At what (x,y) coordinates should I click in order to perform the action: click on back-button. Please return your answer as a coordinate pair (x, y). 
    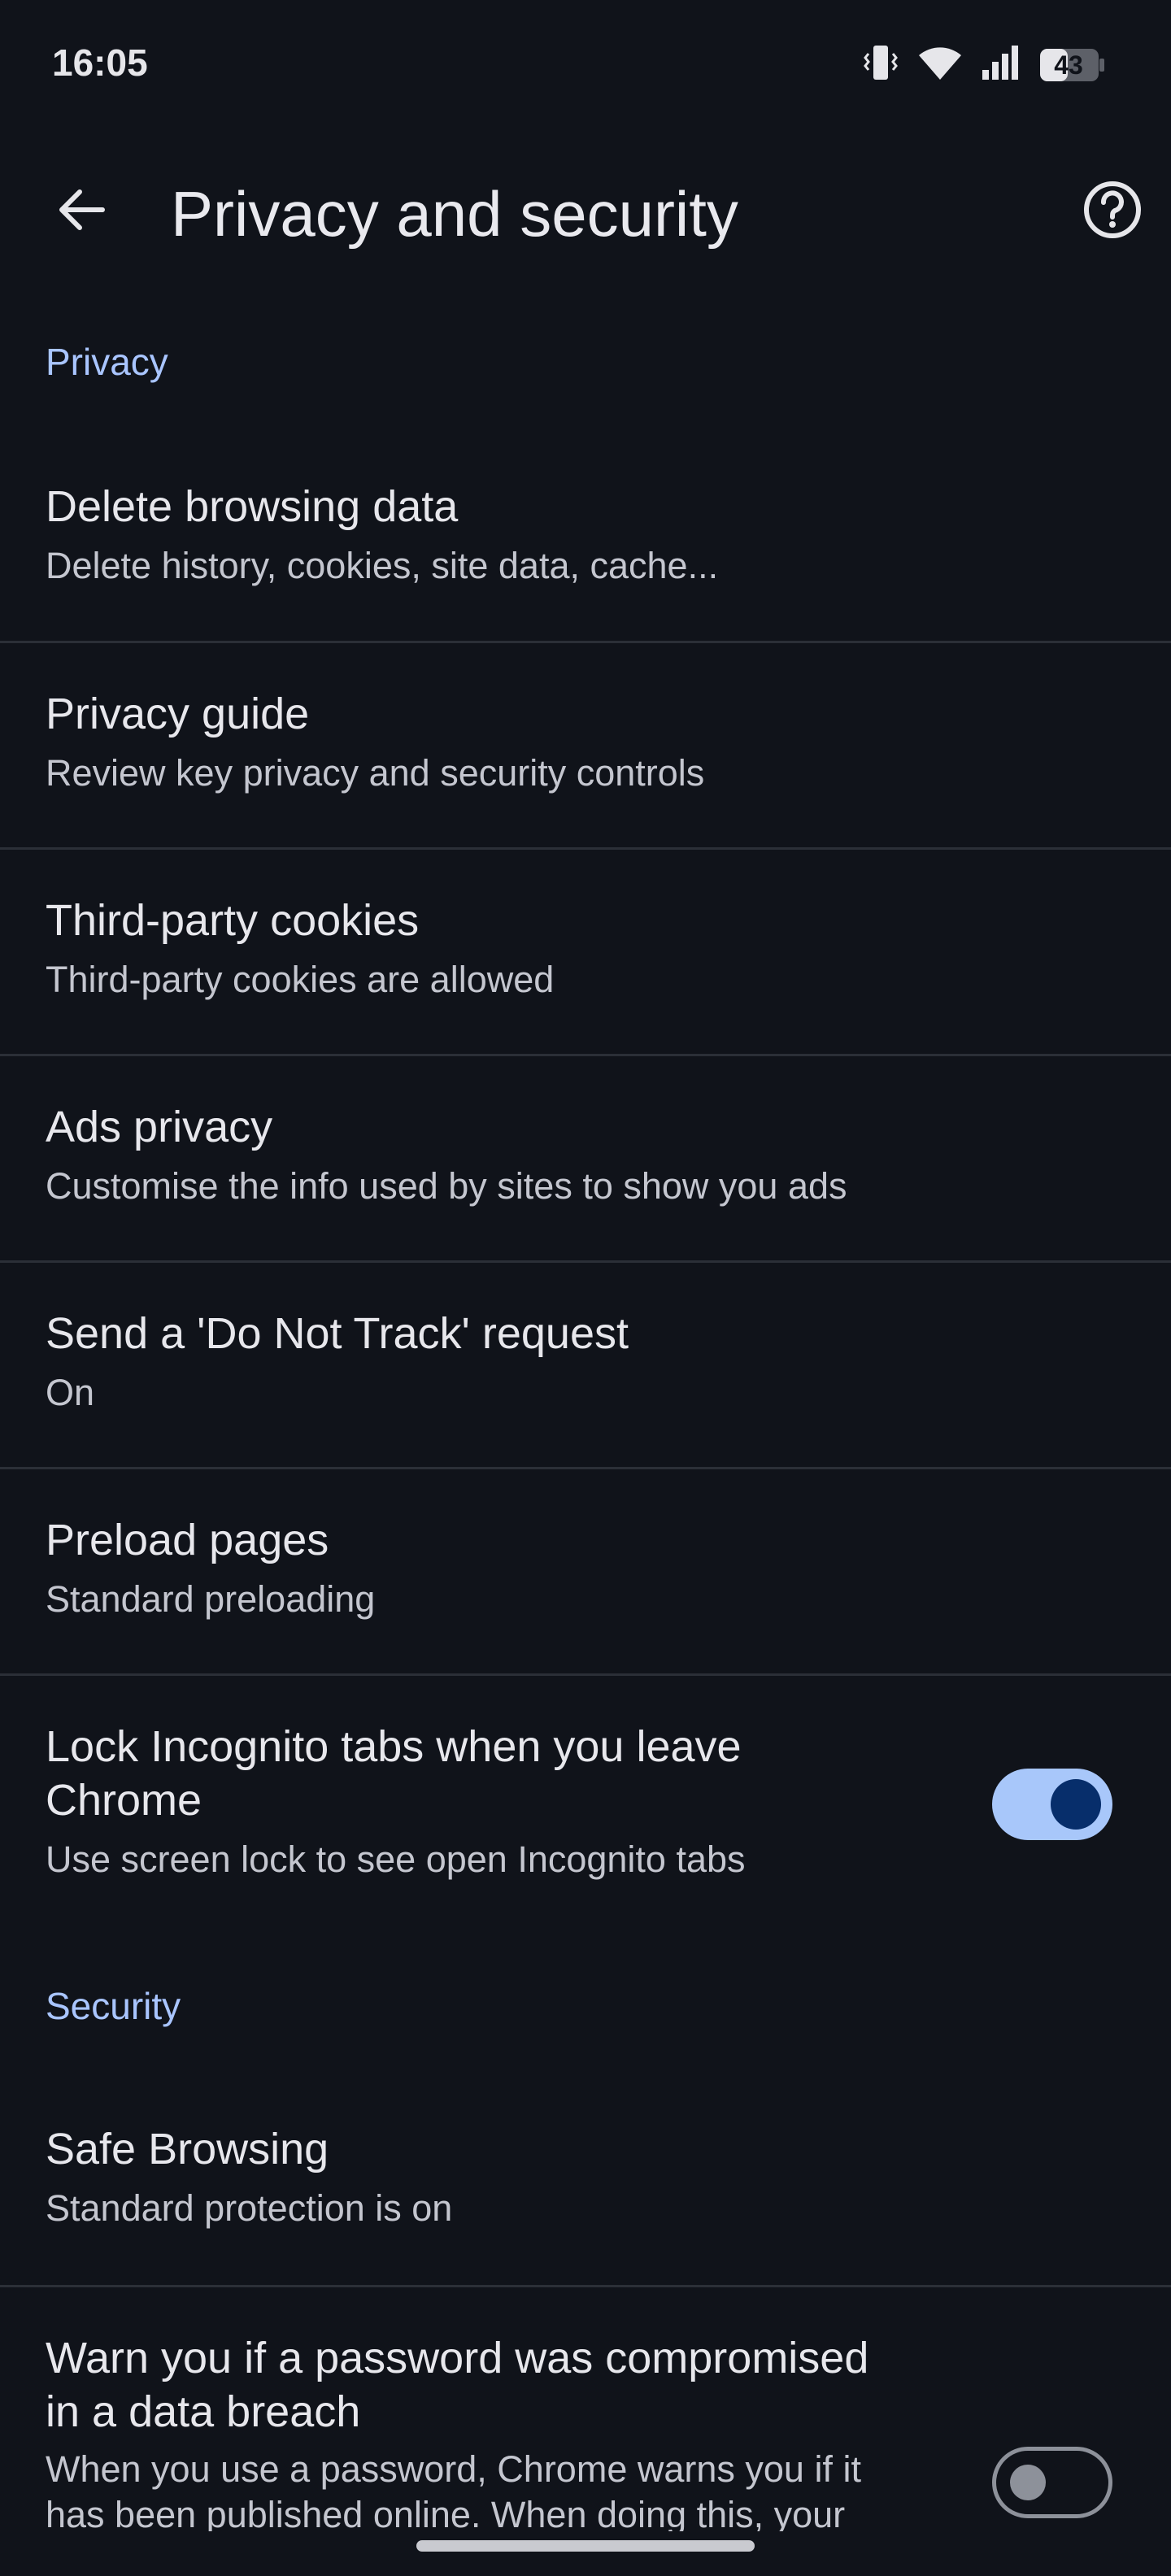
    Looking at the image, I should click on (81, 212).